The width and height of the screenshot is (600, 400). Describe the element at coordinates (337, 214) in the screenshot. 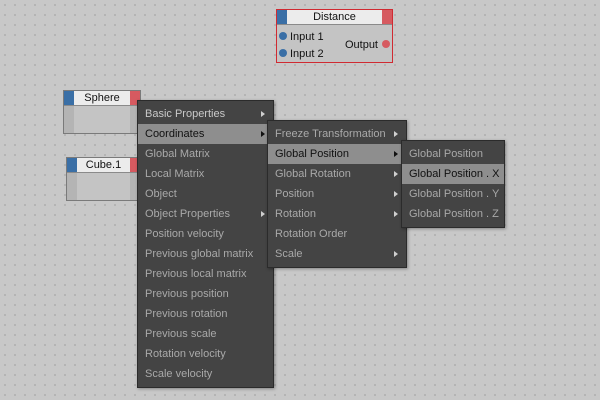

I see `menu-item-rotation: Rotation` at that location.